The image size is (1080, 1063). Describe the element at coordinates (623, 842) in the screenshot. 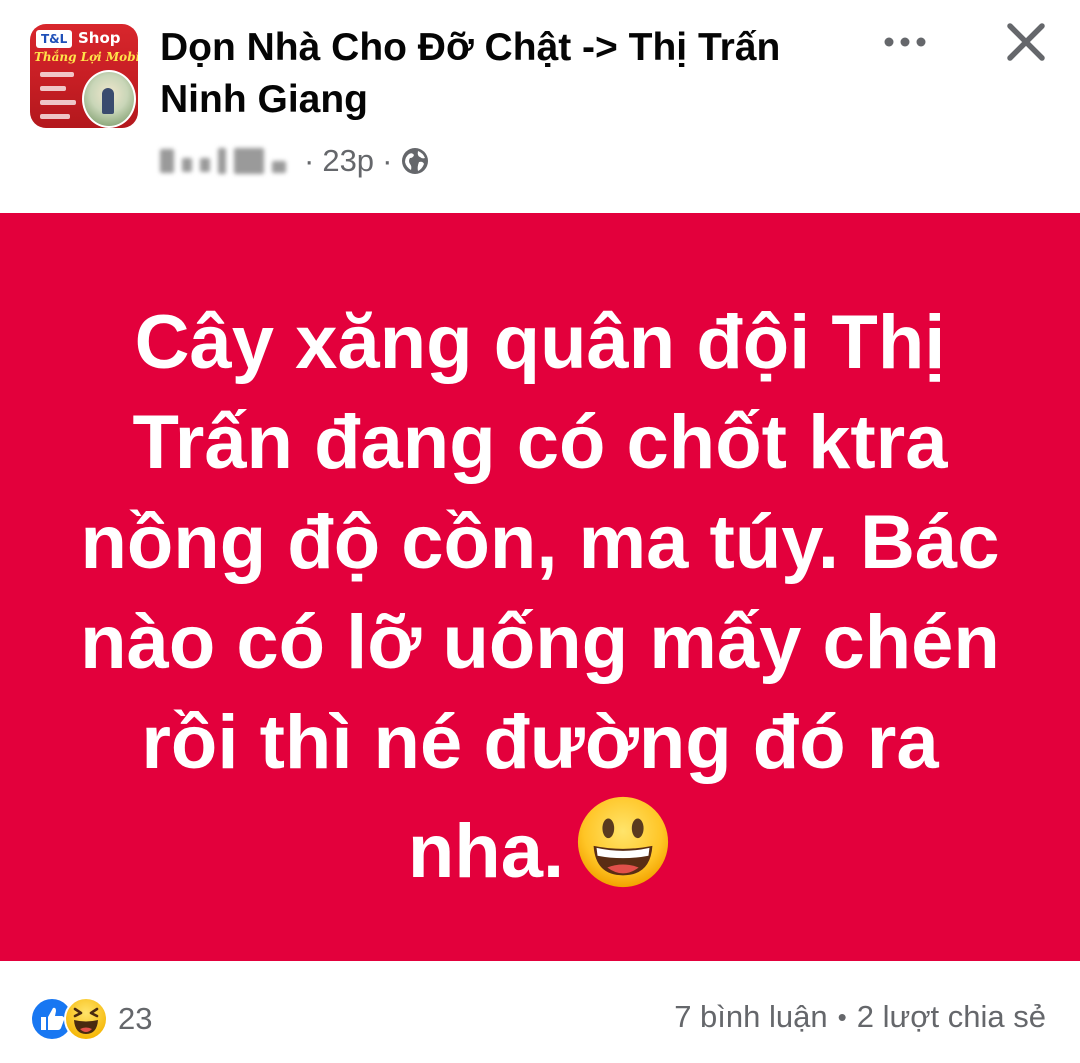

I see `grinning-face-emoji` at that location.